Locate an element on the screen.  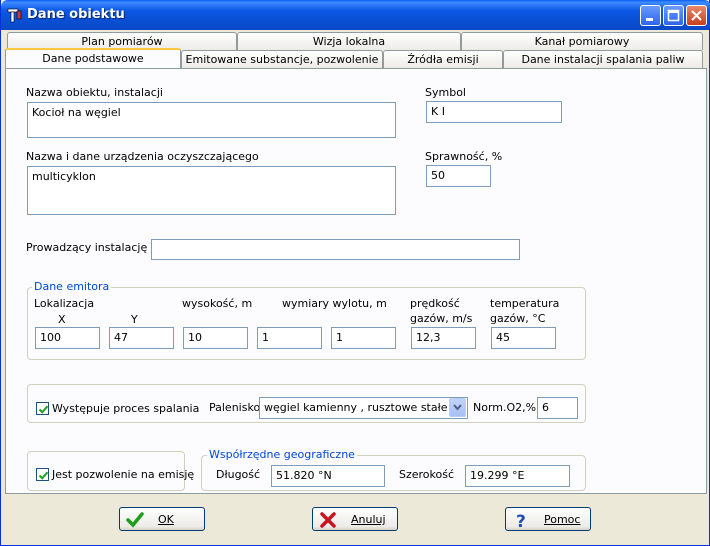
device-label: Nazwa i dane urządzenia oczyszczającego is located at coordinates (142, 156).